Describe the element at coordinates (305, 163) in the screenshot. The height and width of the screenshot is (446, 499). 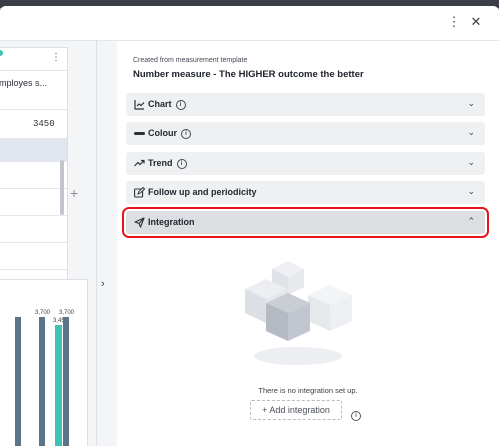
I see `section-trend: Trend i ⌄` at that location.